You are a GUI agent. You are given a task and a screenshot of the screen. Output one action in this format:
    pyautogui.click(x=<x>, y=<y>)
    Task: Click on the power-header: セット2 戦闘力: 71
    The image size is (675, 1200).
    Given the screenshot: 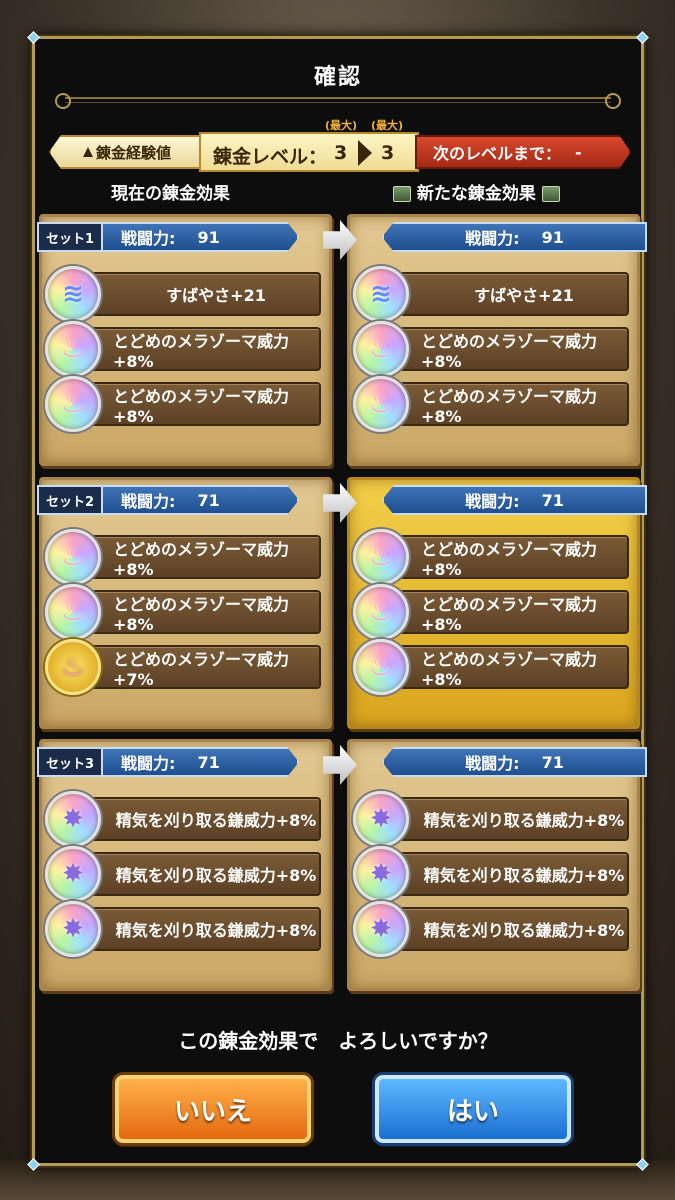 What is the action you would take?
    pyautogui.click(x=168, y=500)
    